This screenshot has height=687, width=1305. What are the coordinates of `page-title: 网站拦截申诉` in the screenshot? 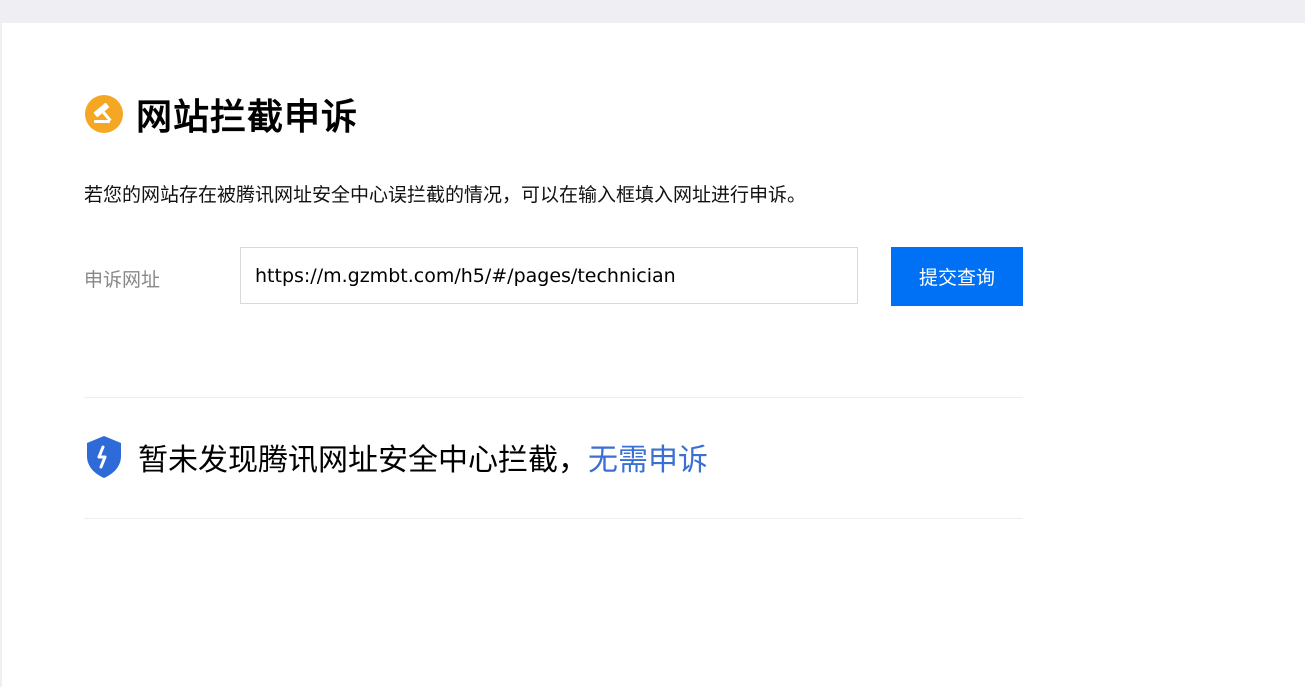 It's located at (247, 117).